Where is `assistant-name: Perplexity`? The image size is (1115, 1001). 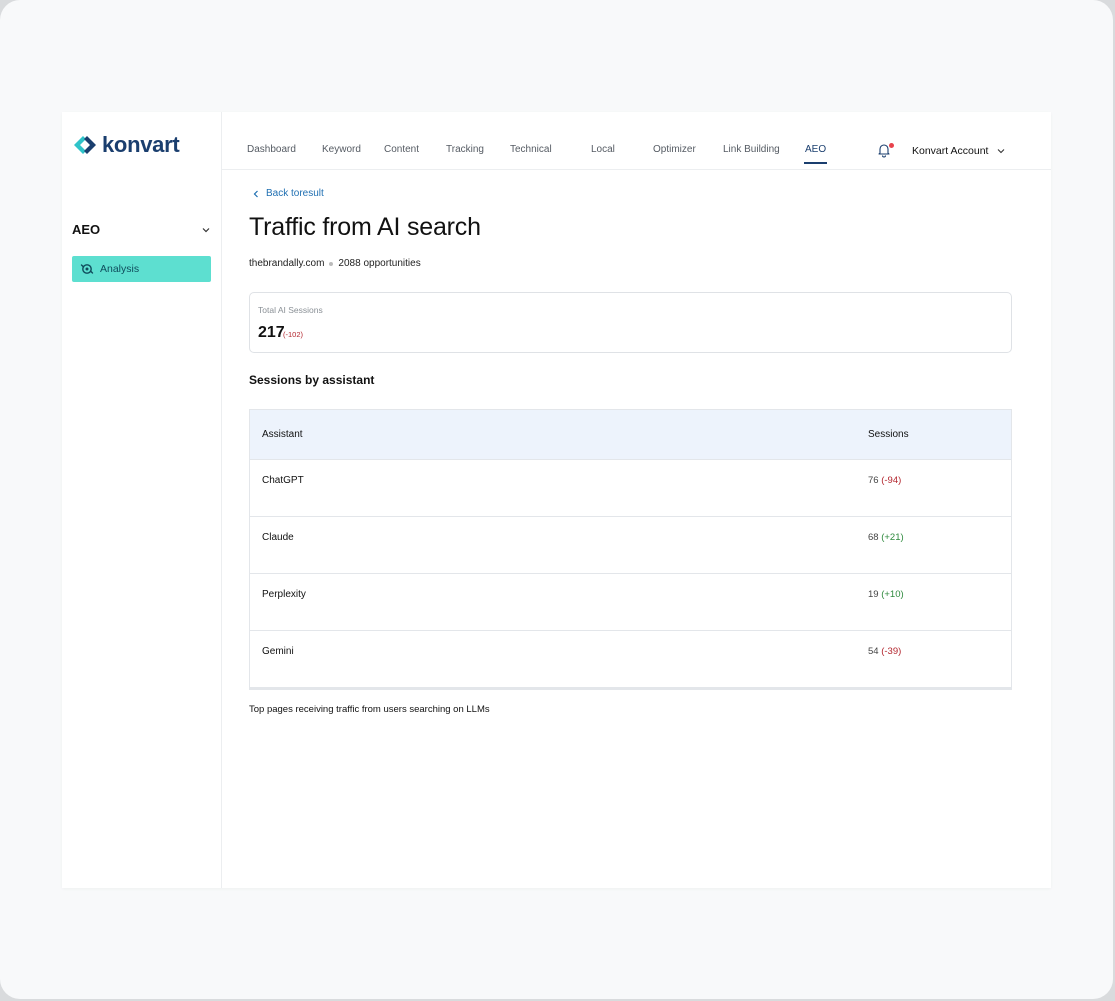 assistant-name: Perplexity is located at coordinates (284, 594).